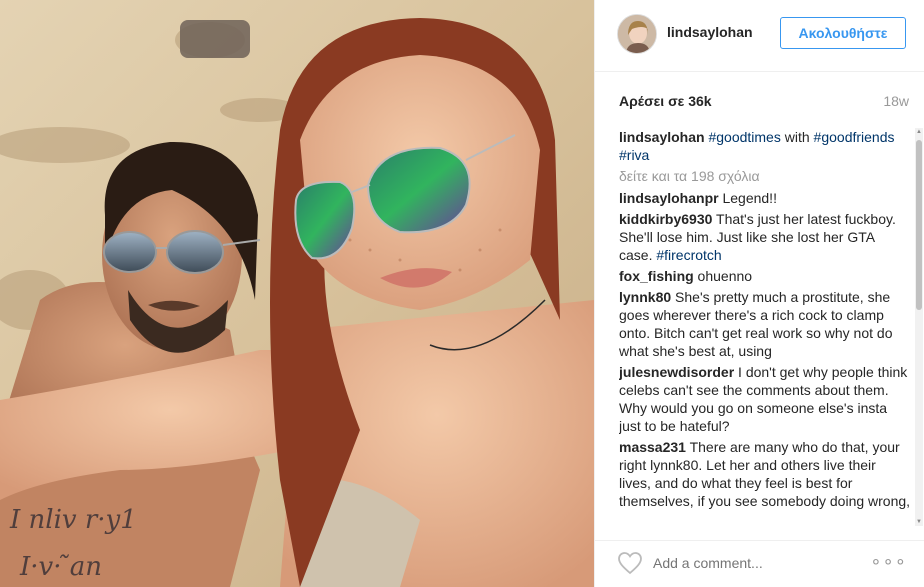  Describe the element at coordinates (765, 276) in the screenshot. I see `comment: fox_fishing ohuenno` at that location.